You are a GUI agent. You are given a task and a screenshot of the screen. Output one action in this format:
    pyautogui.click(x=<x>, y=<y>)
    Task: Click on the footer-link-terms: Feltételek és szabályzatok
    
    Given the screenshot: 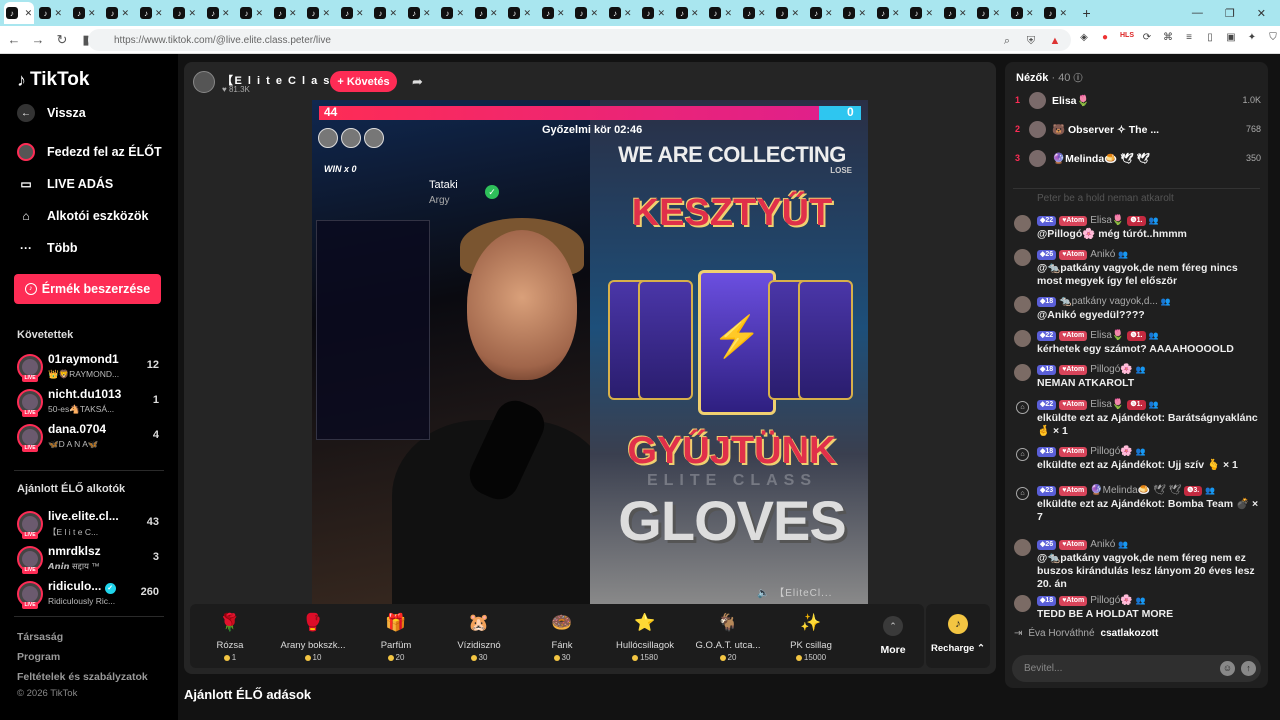 What is the action you would take?
    pyautogui.click(x=82, y=677)
    